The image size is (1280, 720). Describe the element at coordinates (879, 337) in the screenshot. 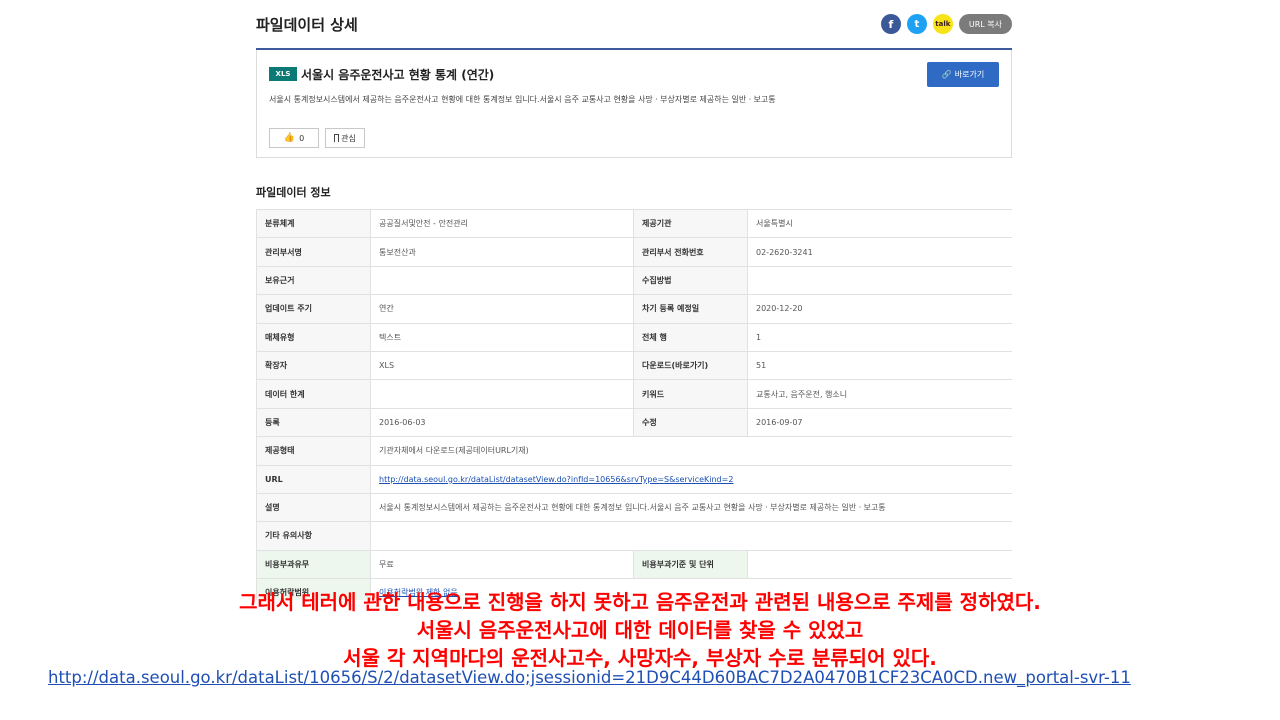

I see `table-cell: 1` at that location.